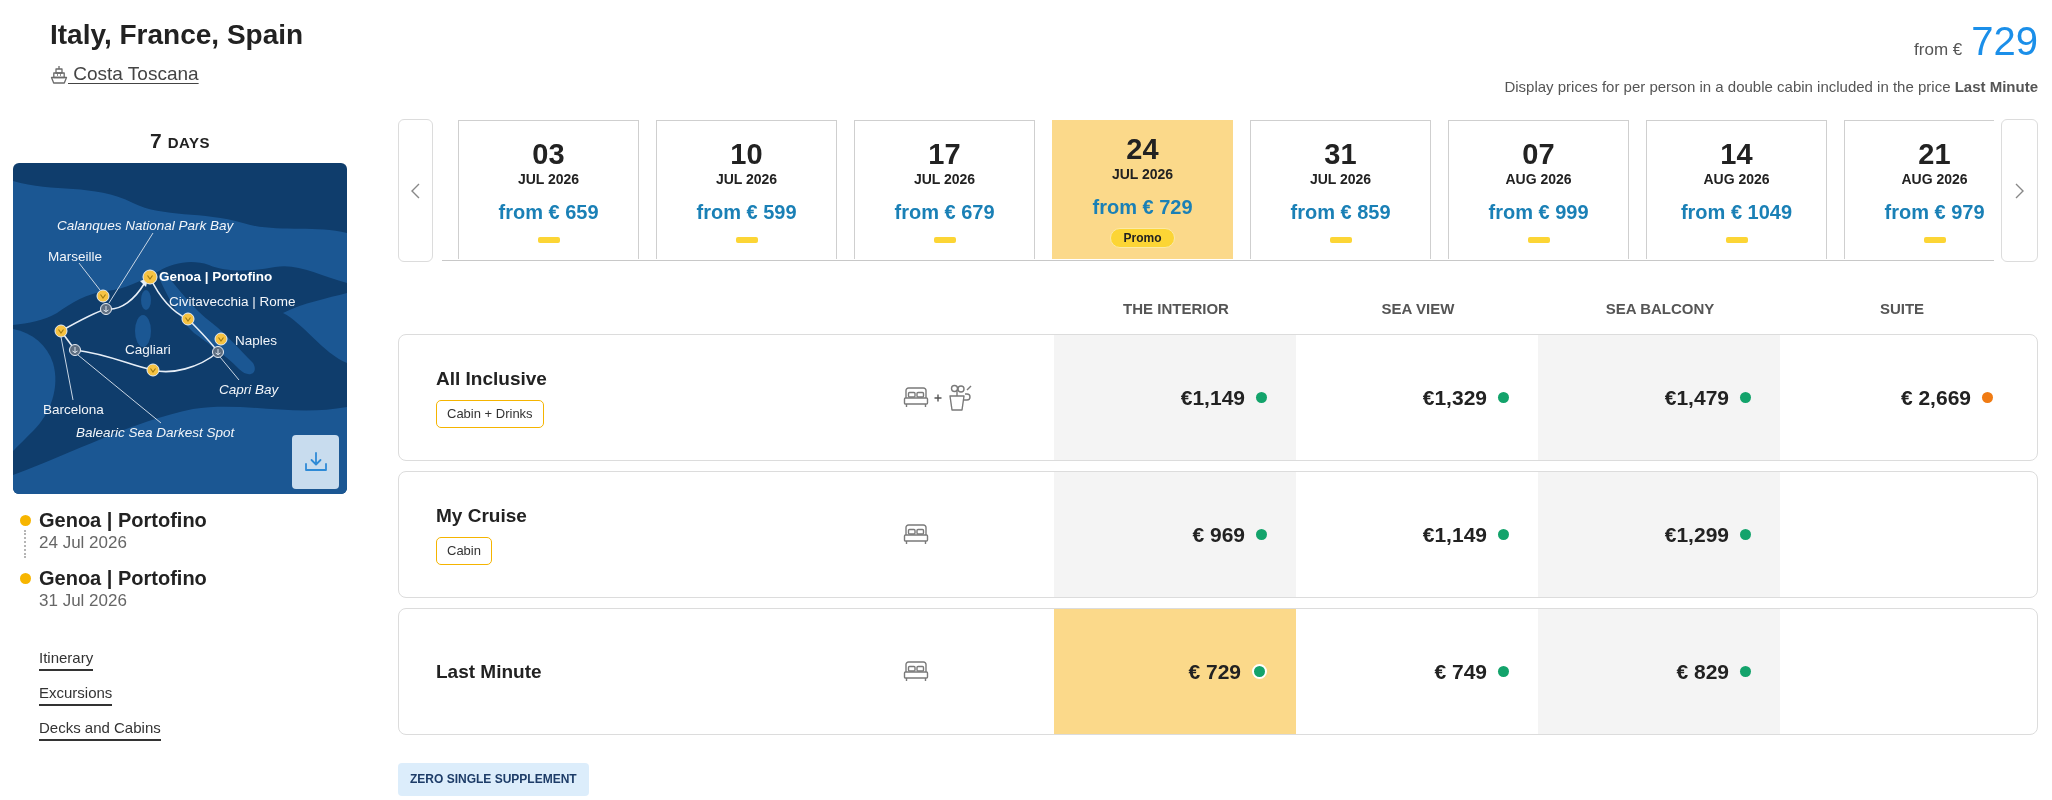 This screenshot has width=2052, height=800. I want to click on date-card: 14 AUG 2026 from € 1049, so click(1736, 189).